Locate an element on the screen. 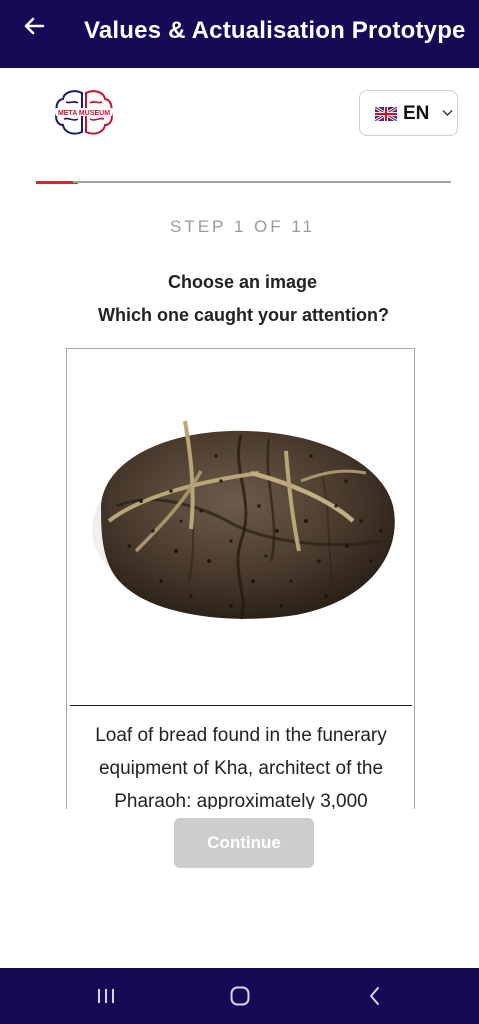  question-title: Choose an image is located at coordinates (242, 282).